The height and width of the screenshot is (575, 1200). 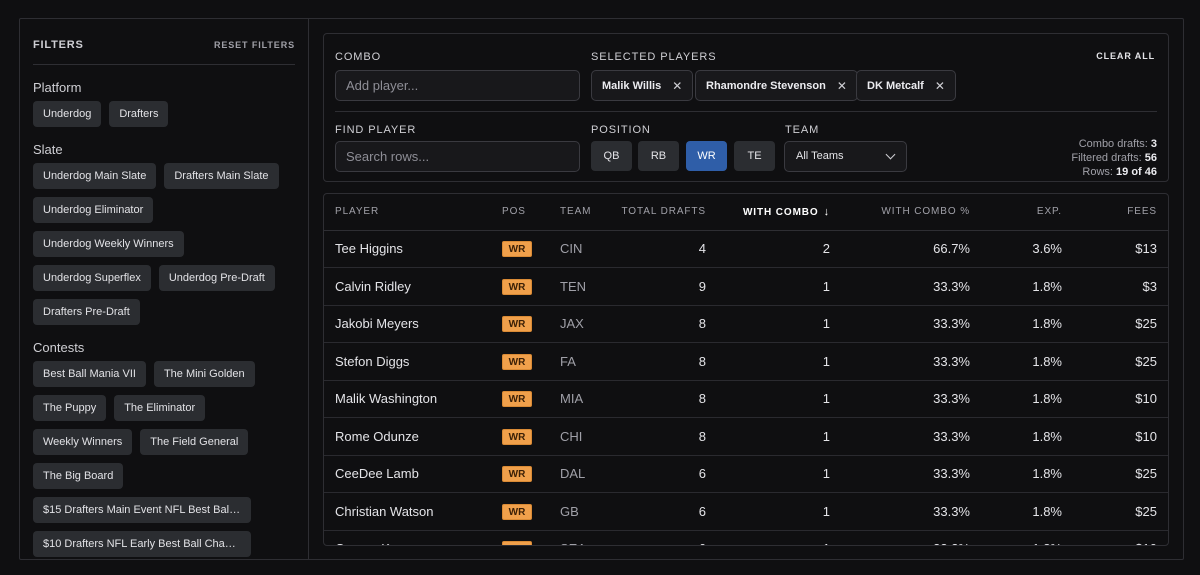 What do you see at coordinates (194, 442) in the screenshot?
I see `contest-chip: The Field General` at bounding box center [194, 442].